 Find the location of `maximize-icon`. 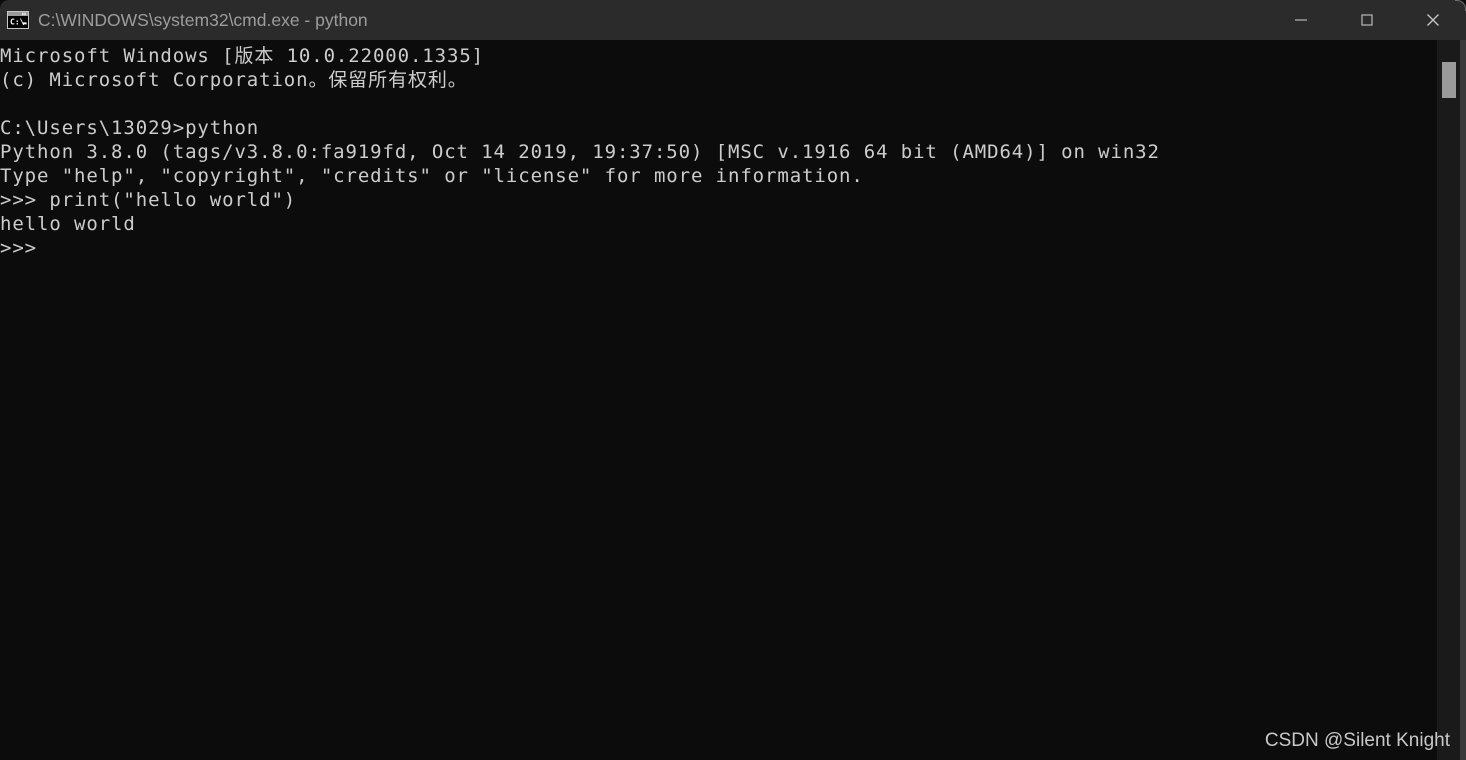

maximize-icon is located at coordinates (1367, 20).